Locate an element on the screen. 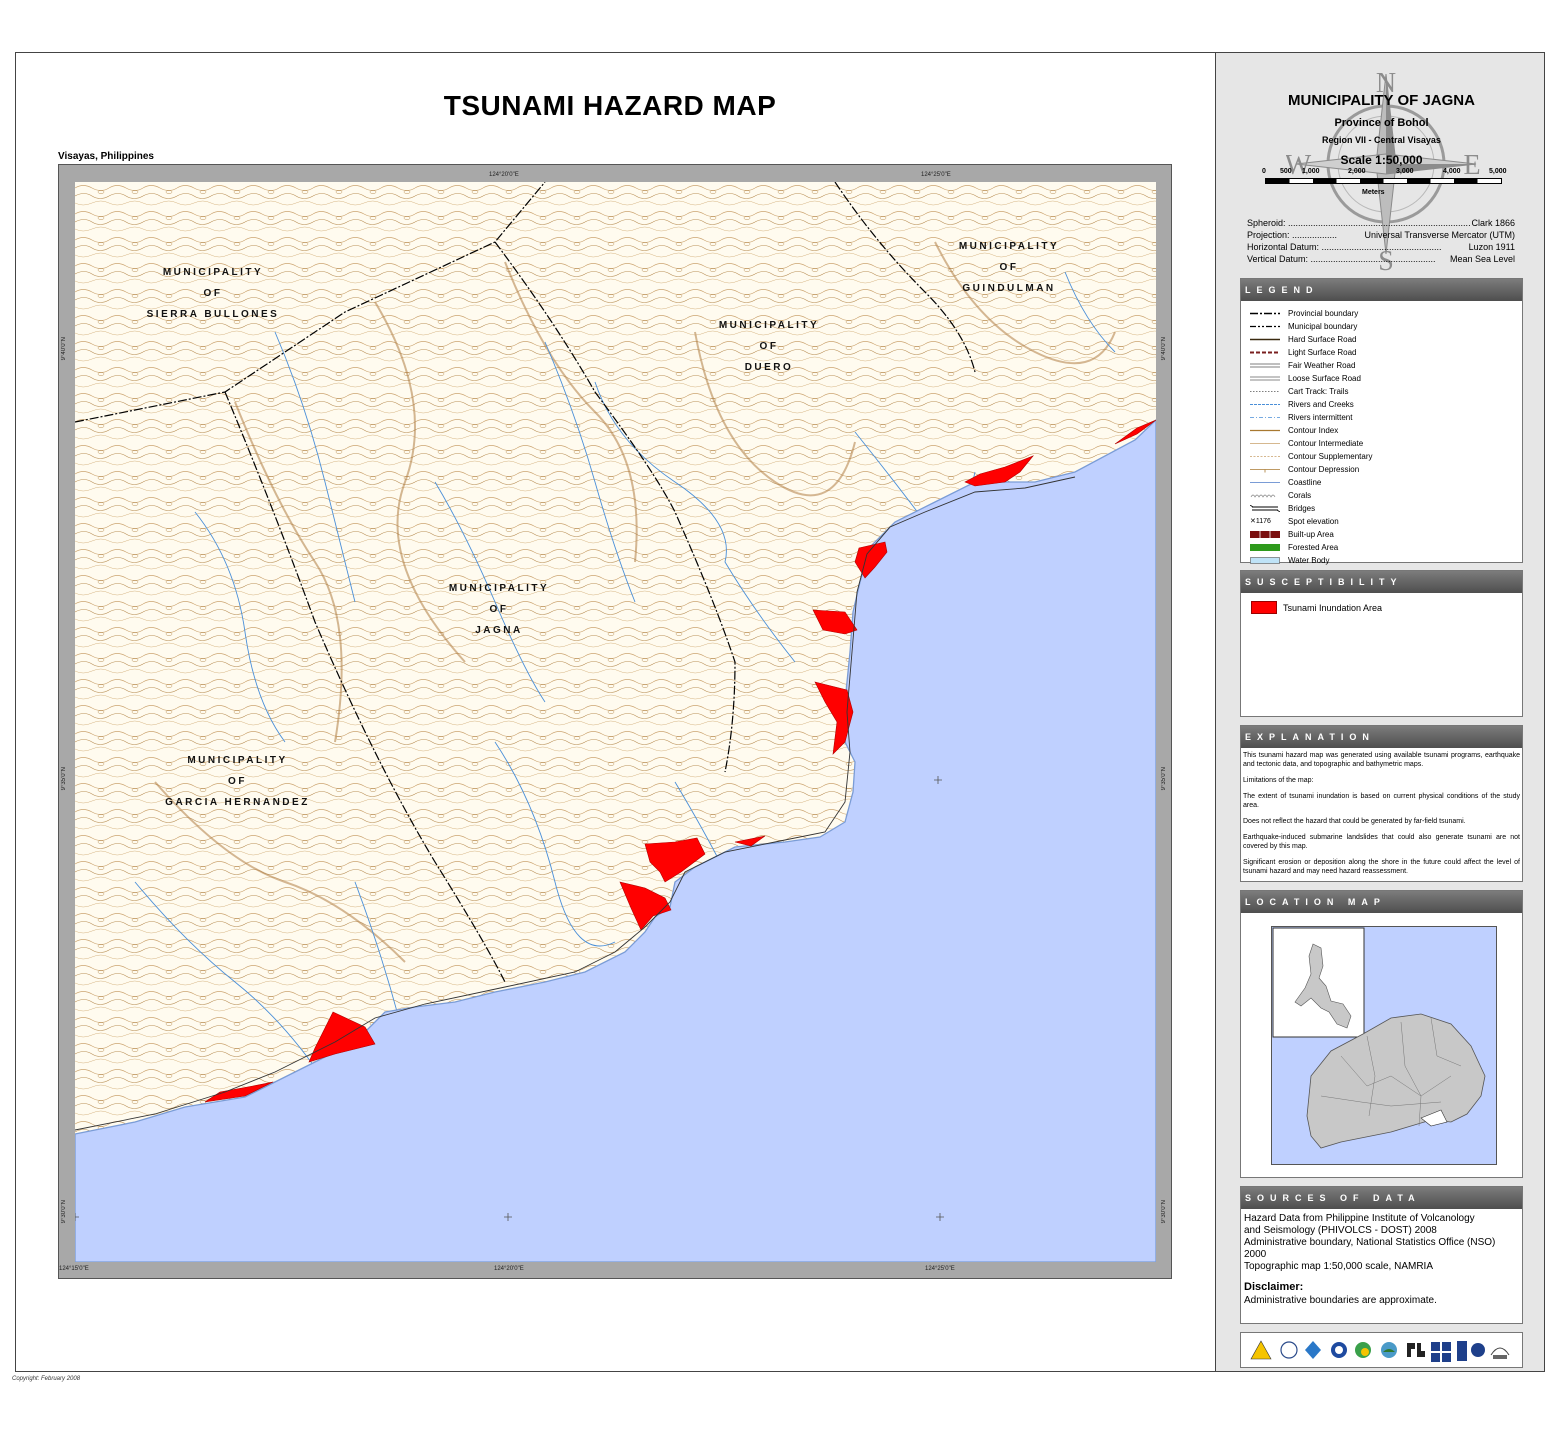 The width and height of the screenshot is (1560, 1440). inundation-swatch is located at coordinates (1264, 607).